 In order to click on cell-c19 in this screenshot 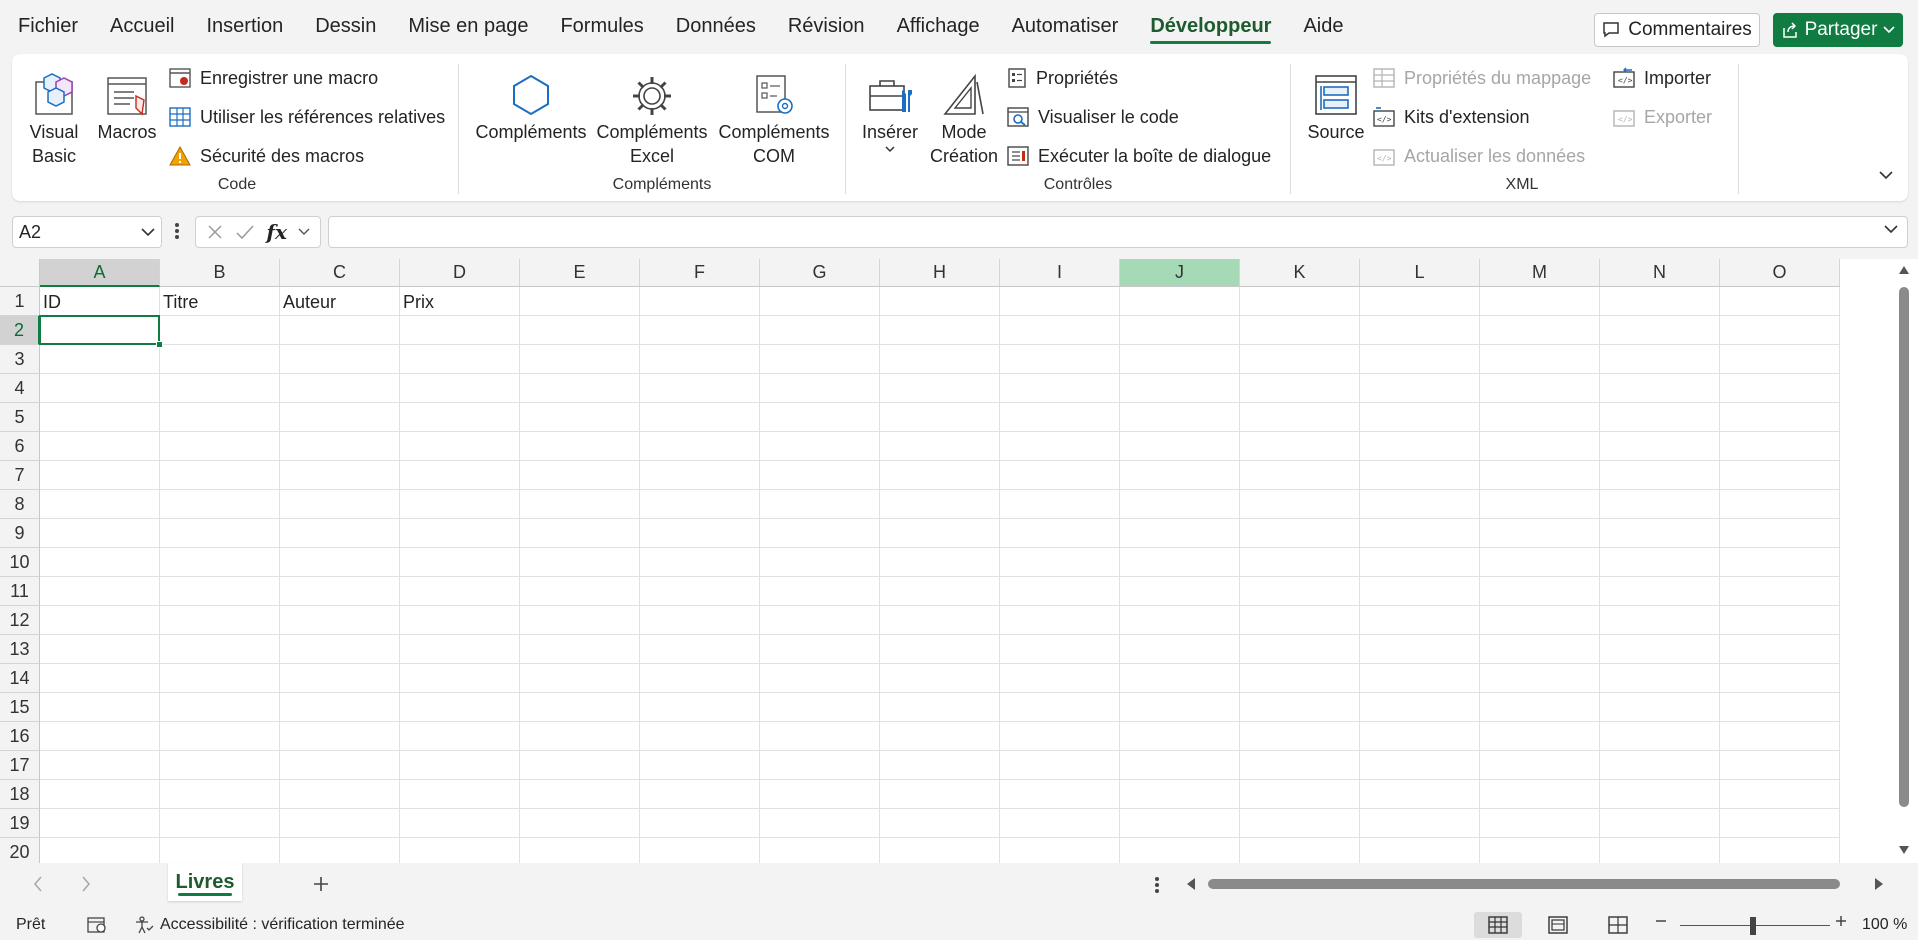, I will do `click(340, 823)`.